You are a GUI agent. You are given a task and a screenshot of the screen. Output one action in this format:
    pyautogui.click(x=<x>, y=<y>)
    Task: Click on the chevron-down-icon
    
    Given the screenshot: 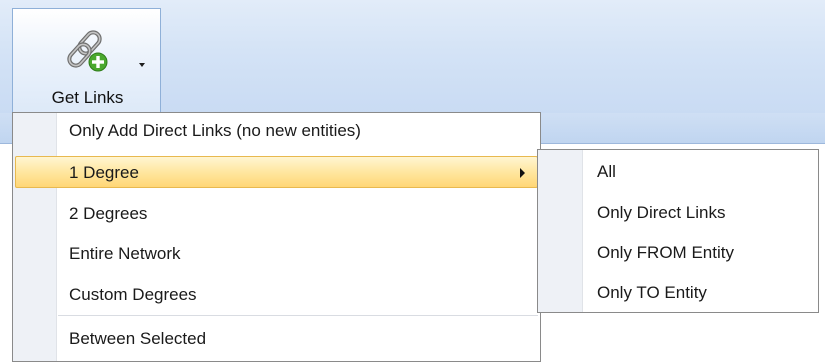 What is the action you would take?
    pyautogui.click(x=142, y=65)
    